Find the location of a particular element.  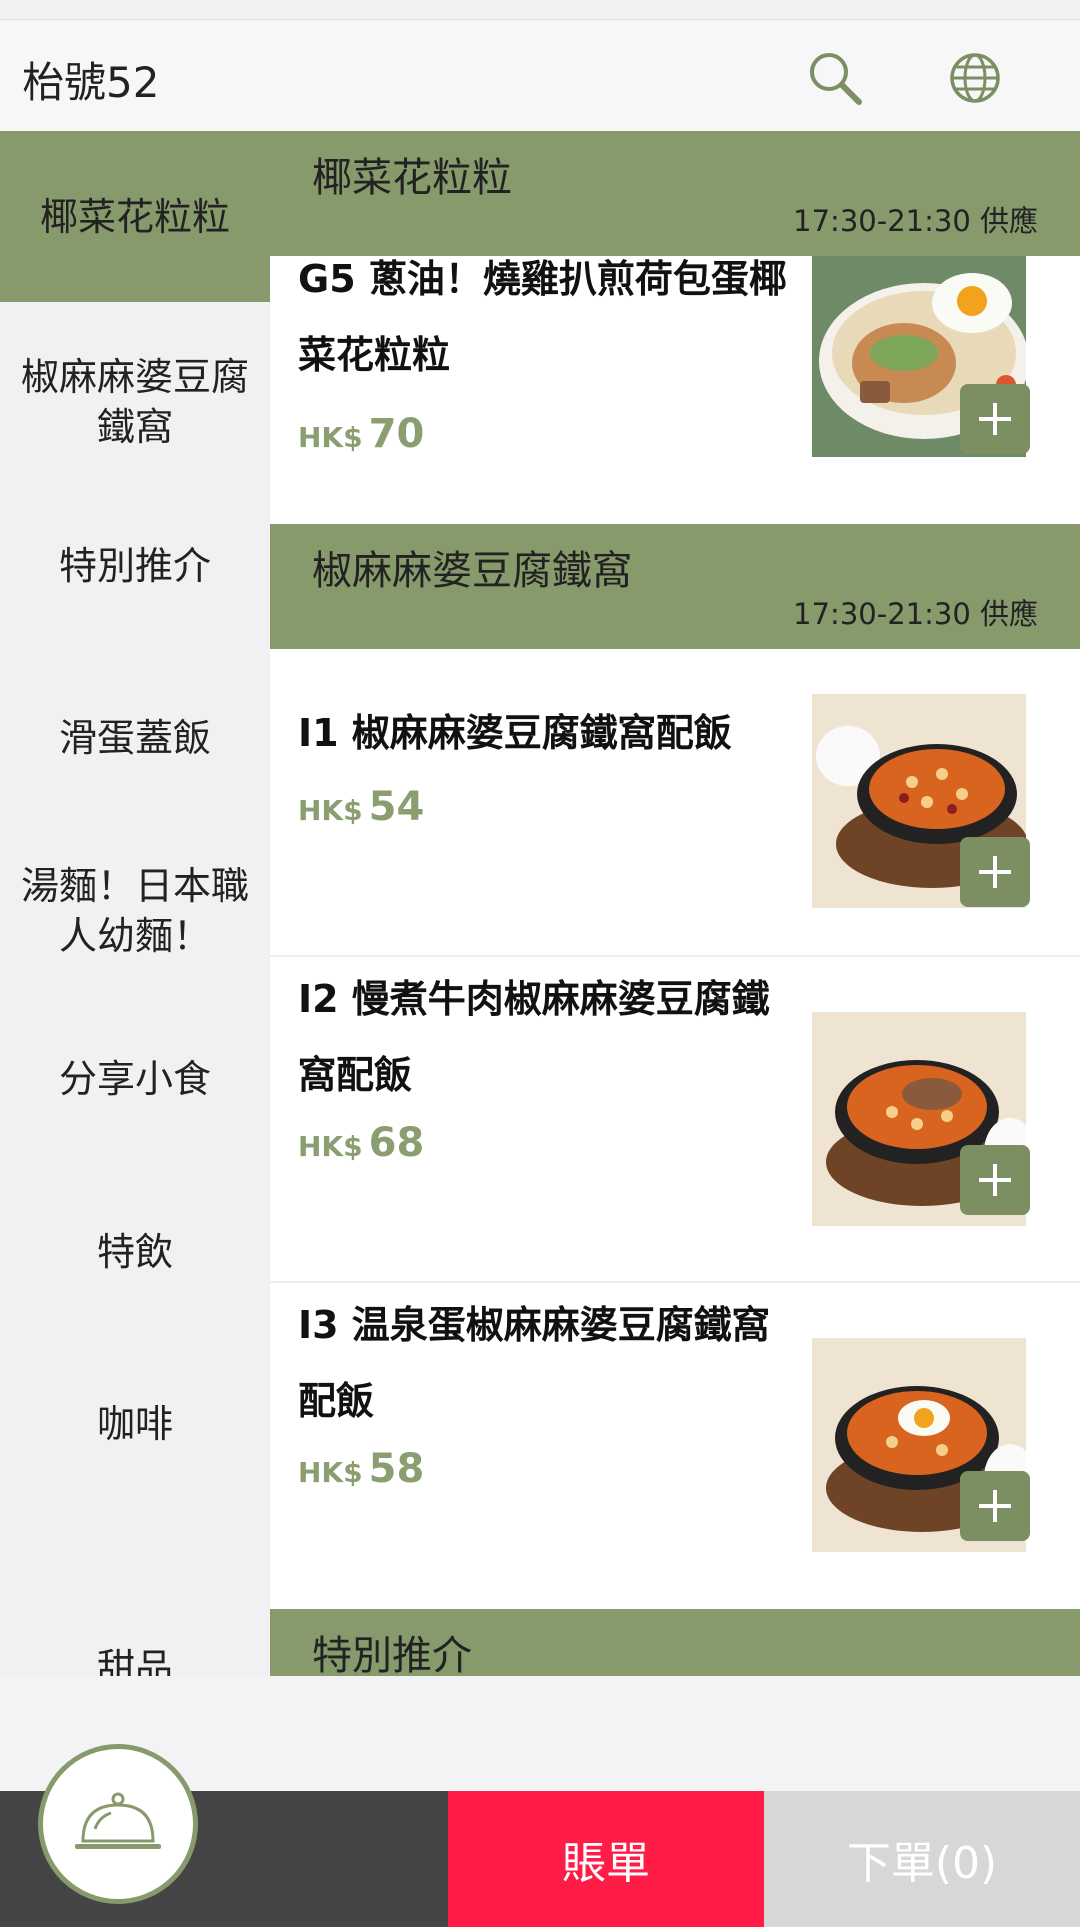

menu-item-i1: I1 椒麻麻婆豆腐鐵窩配飯 HK$ 54 is located at coordinates (675, 803).